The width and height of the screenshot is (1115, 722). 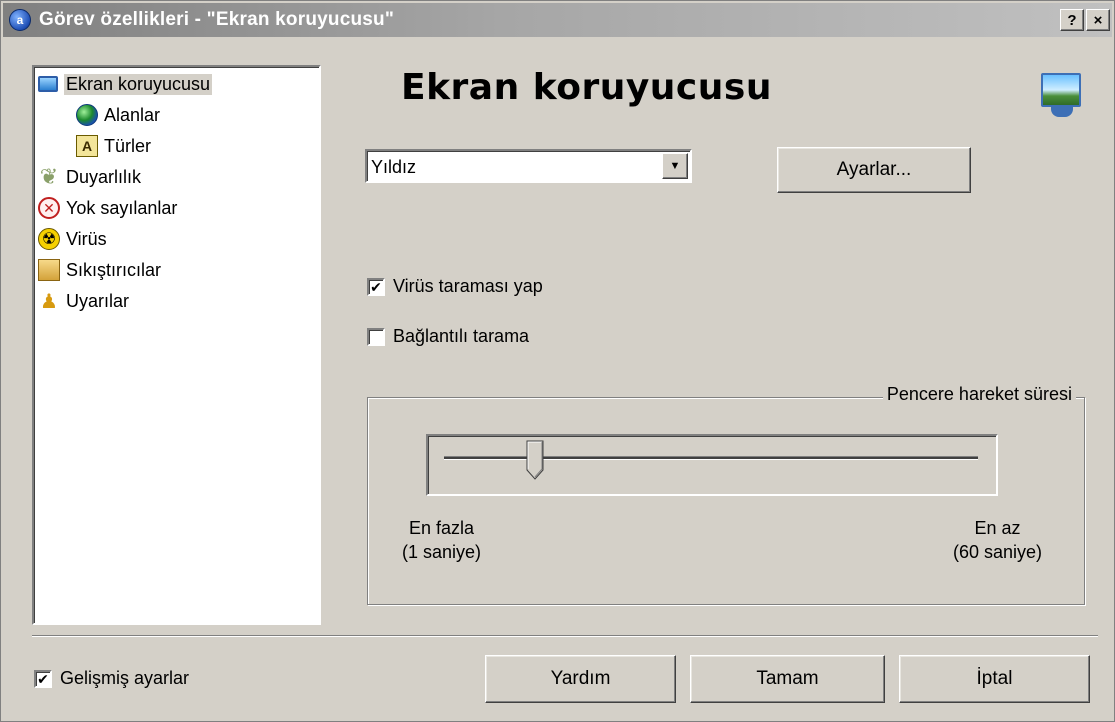 What do you see at coordinates (128, 145) in the screenshot?
I see `tree-item-label: Türler` at bounding box center [128, 145].